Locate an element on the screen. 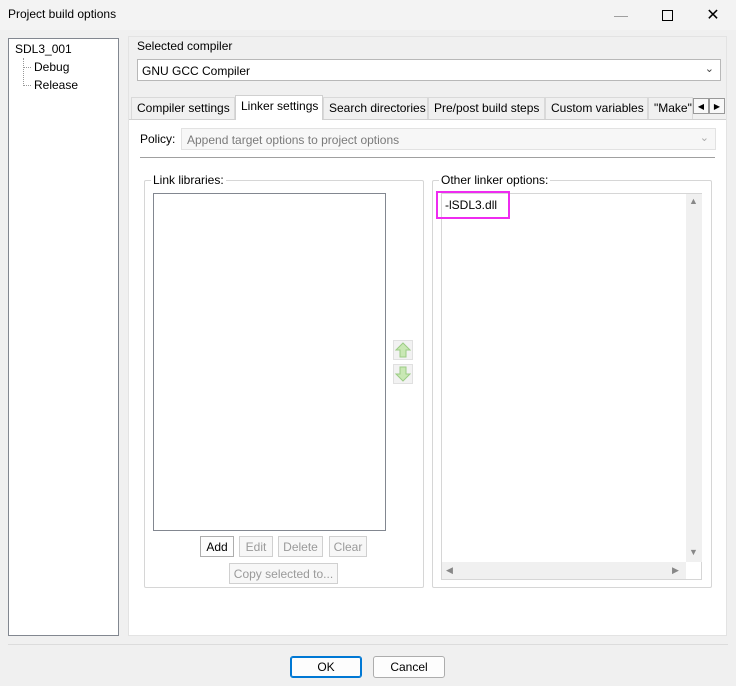 The image size is (736, 686). maximize-button is located at coordinates (667, 15).